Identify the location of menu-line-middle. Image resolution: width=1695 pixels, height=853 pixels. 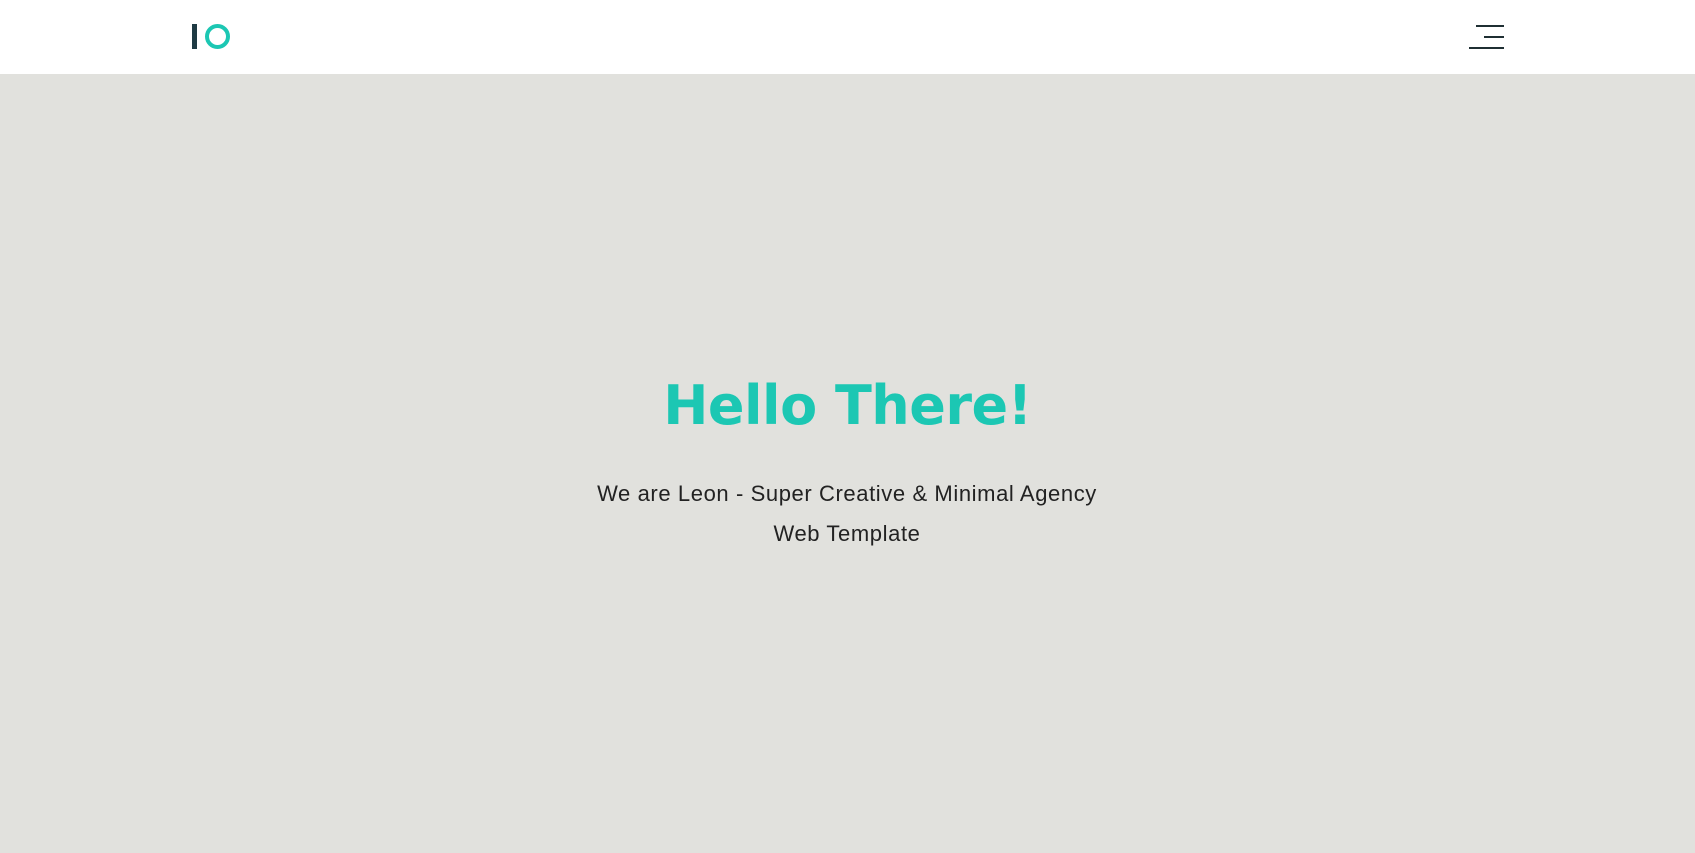
(1494, 37).